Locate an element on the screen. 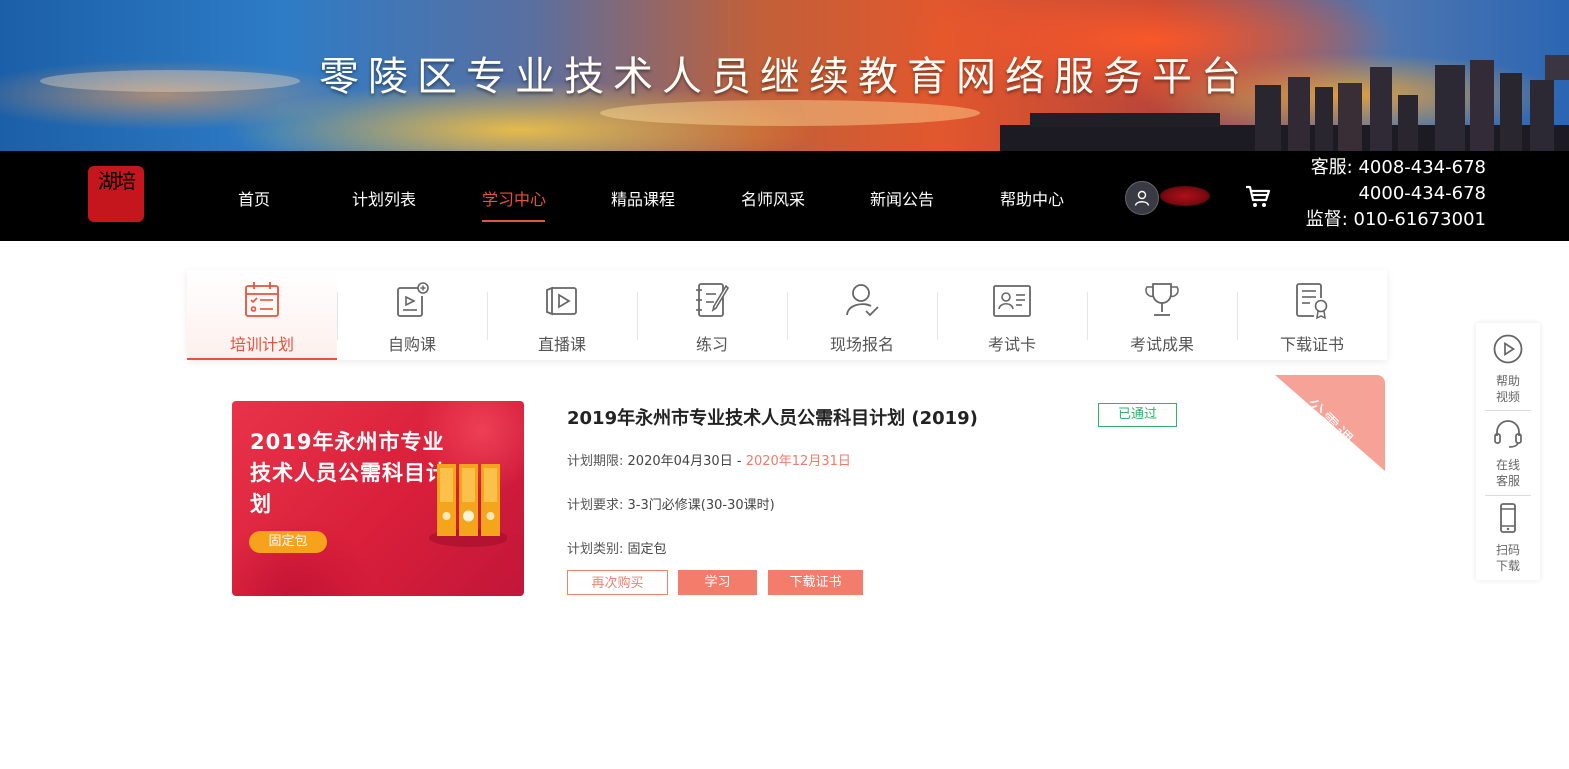  category-value: 固定包 is located at coordinates (647, 549).